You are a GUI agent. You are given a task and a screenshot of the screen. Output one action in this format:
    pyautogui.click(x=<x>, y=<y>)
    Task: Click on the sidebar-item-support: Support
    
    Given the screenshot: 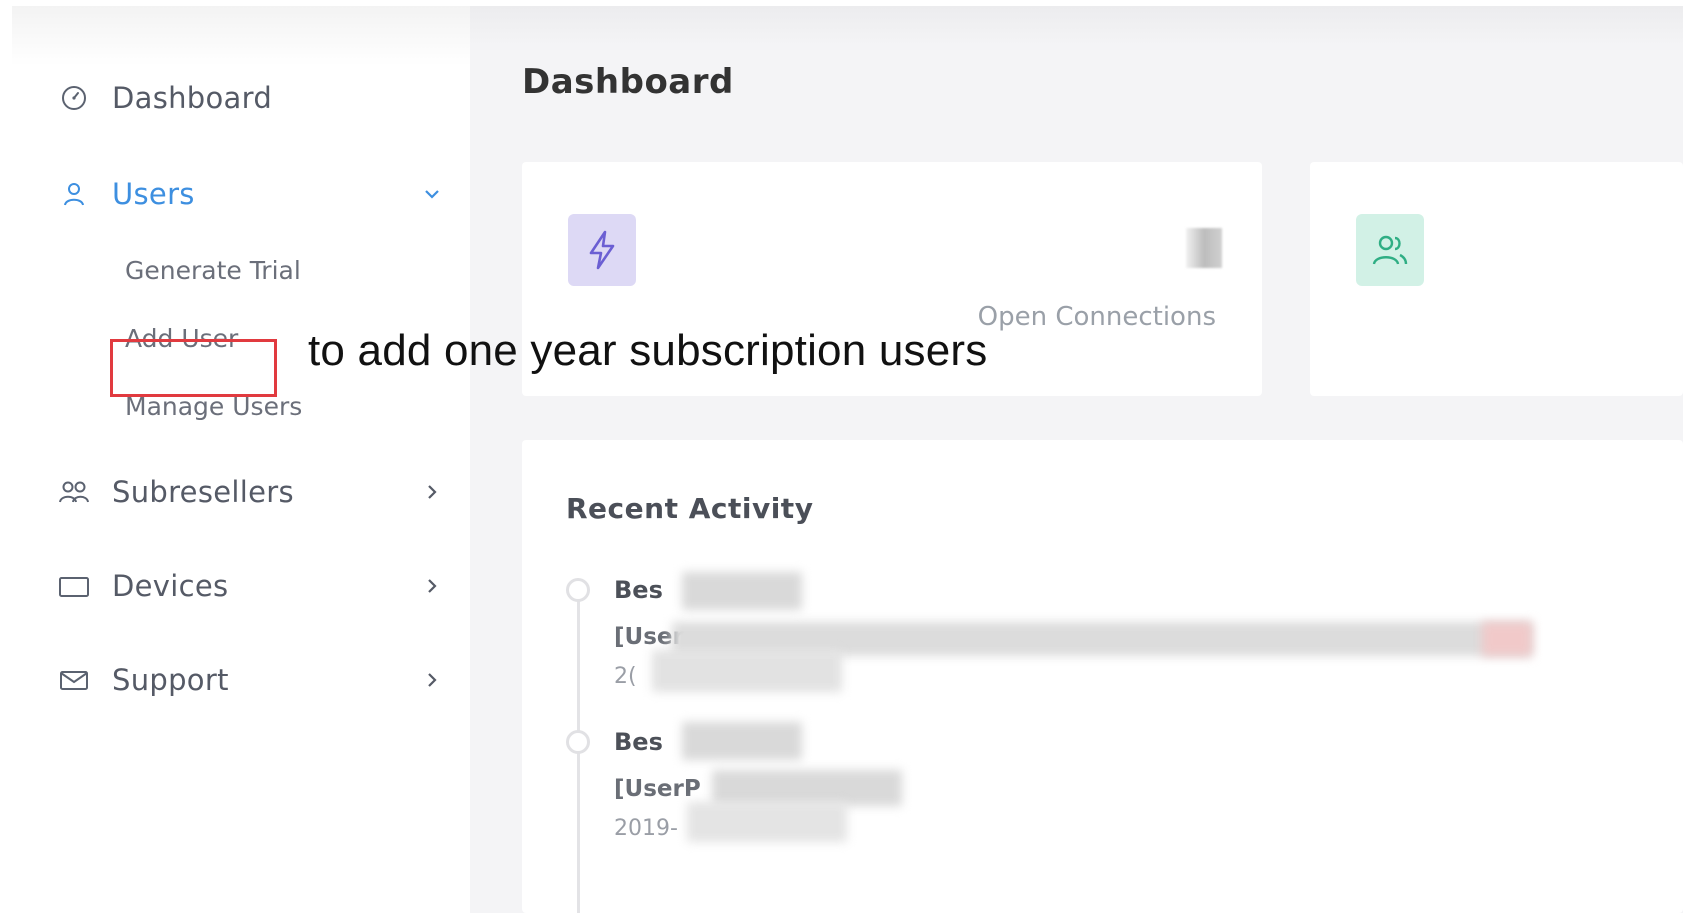 What is the action you would take?
    pyautogui.click(x=253, y=680)
    